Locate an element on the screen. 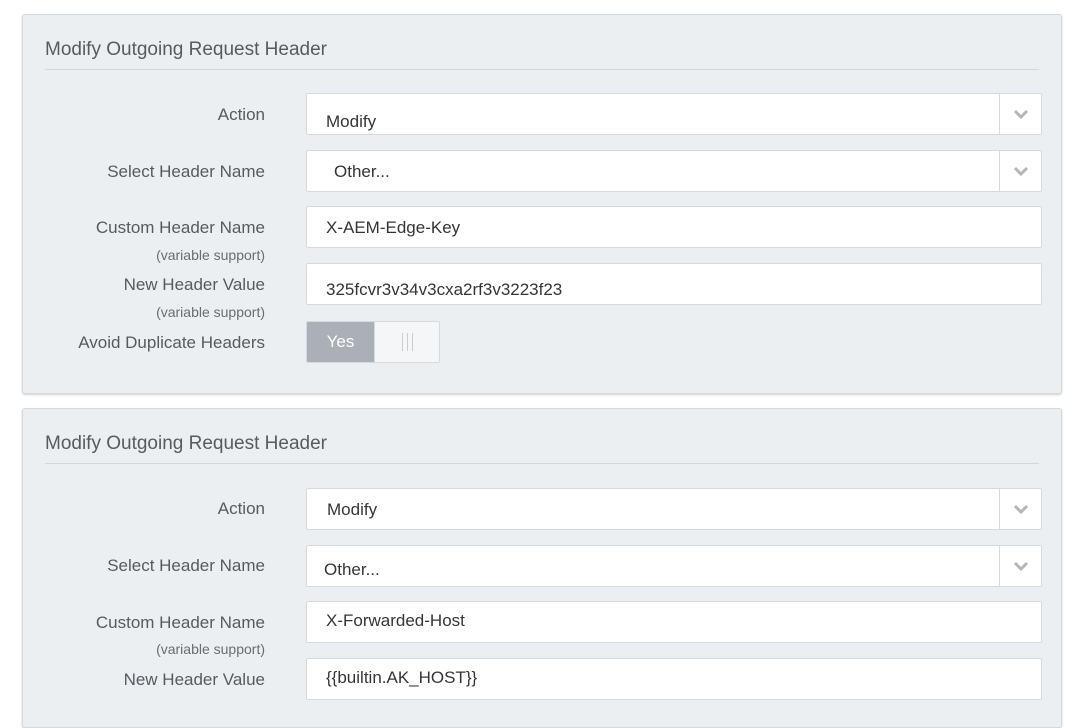 The height and width of the screenshot is (728, 1090). new-header-value-value: 325fcvr3v34v3cxa2rf3v3223f23 is located at coordinates (444, 289).